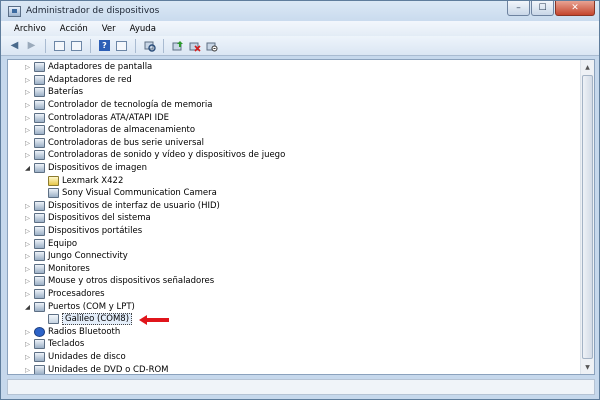 The width and height of the screenshot is (600, 400). Describe the element at coordinates (294, 105) in the screenshot. I see `tree-item: ▷ Controlador de tecnología de memoria` at that location.